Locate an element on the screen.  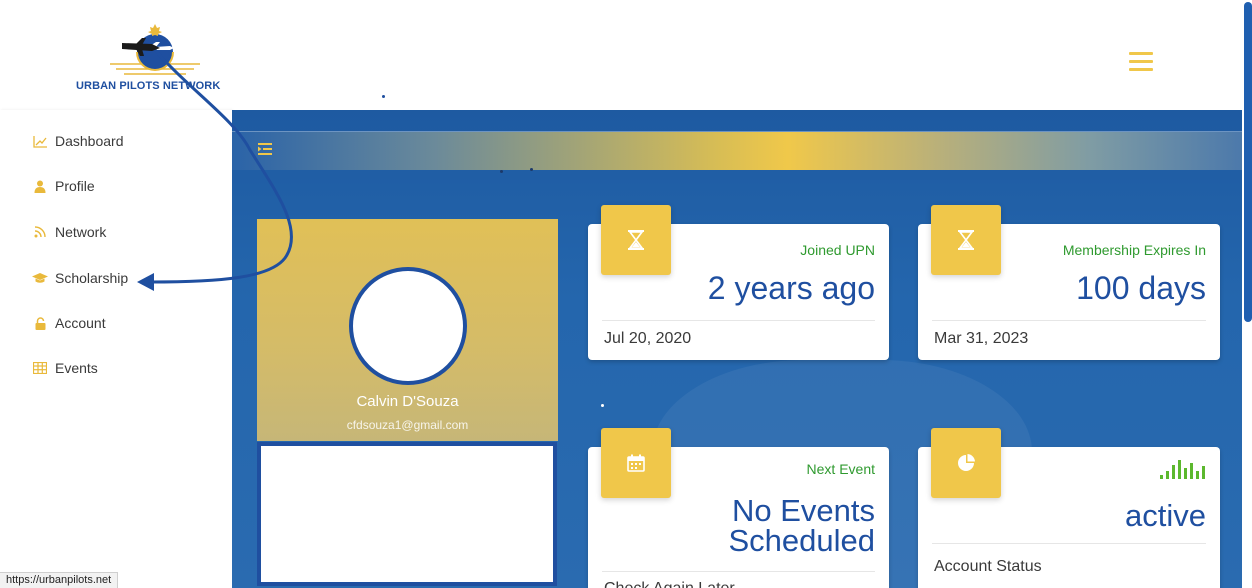
link-status-url: https://urbanpilots.net is located at coordinates (59, 580).